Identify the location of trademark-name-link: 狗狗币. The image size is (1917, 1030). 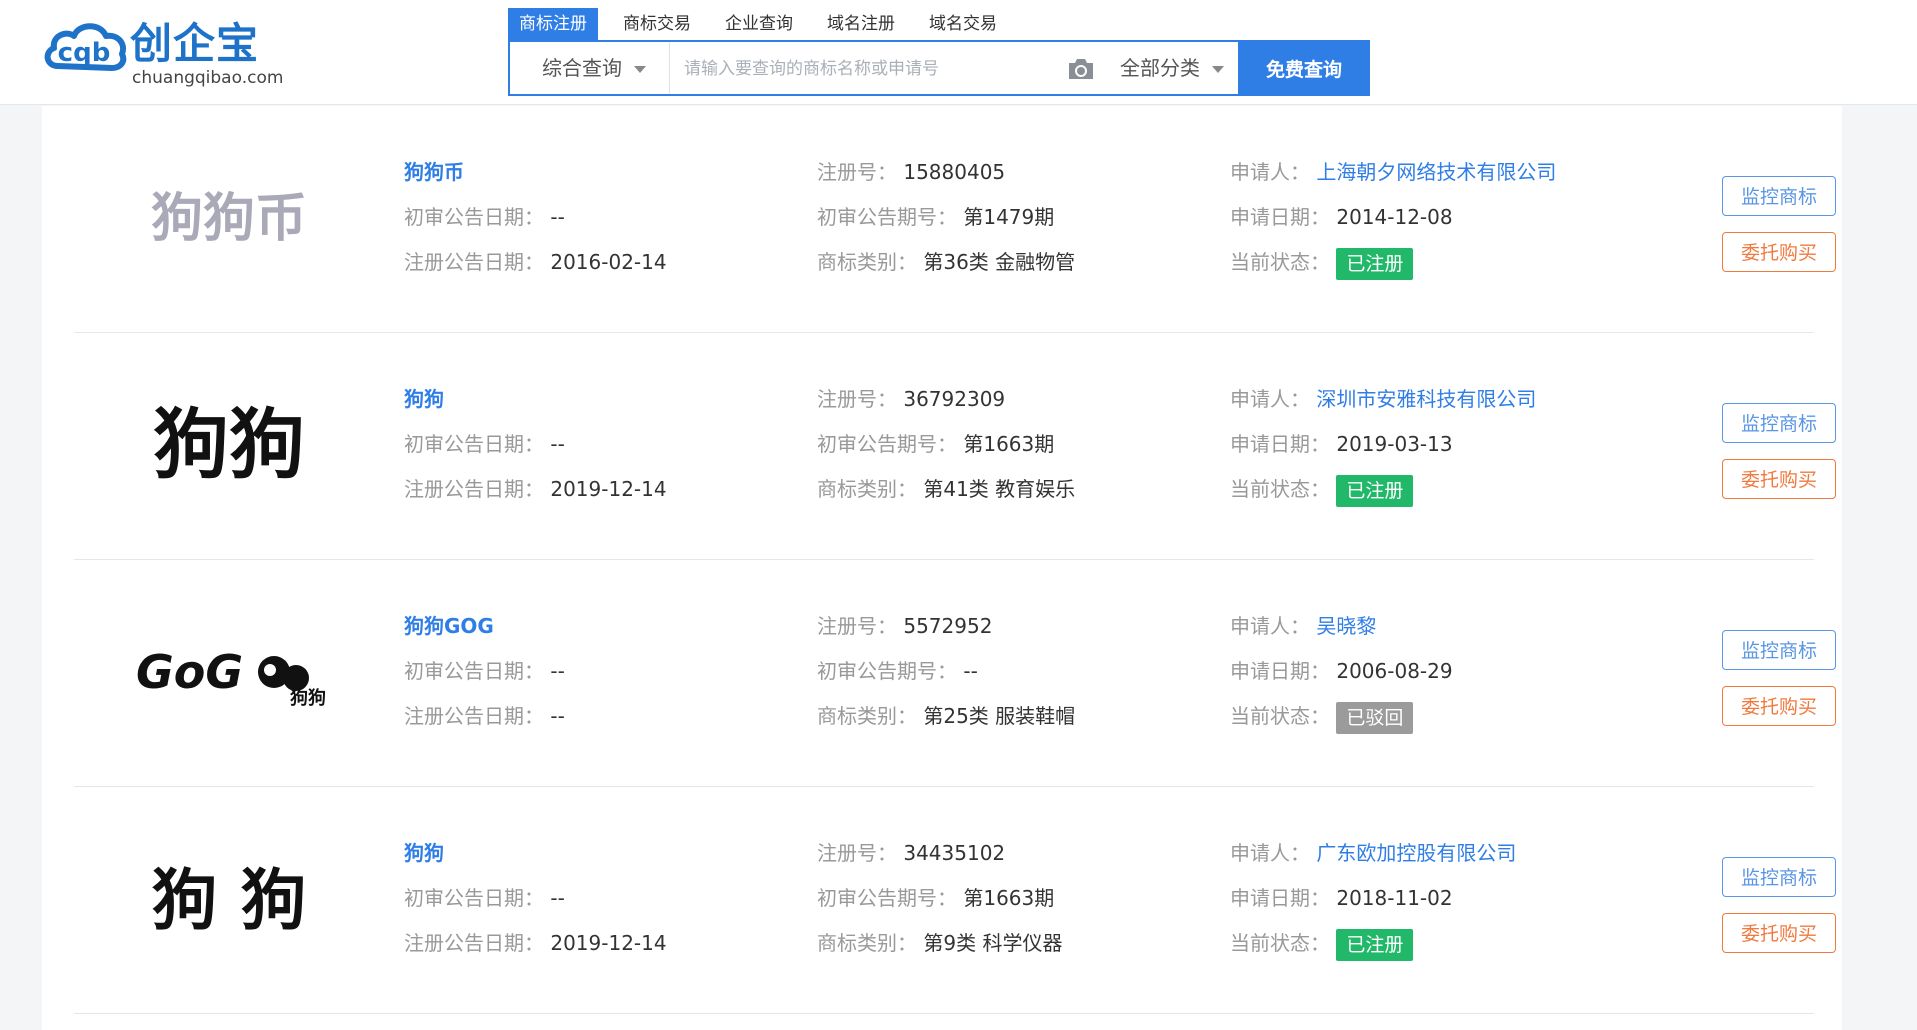
(434, 172).